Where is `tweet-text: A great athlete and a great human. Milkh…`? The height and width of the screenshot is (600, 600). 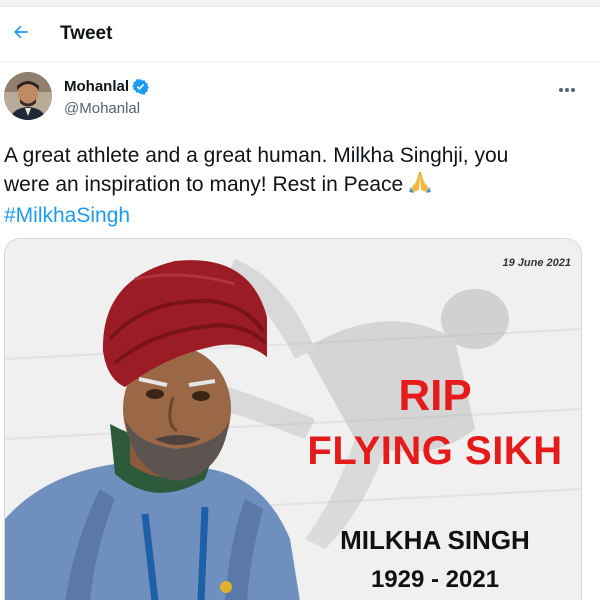
tweet-text: A great athlete and a great human. Milkh… is located at coordinates (294, 186).